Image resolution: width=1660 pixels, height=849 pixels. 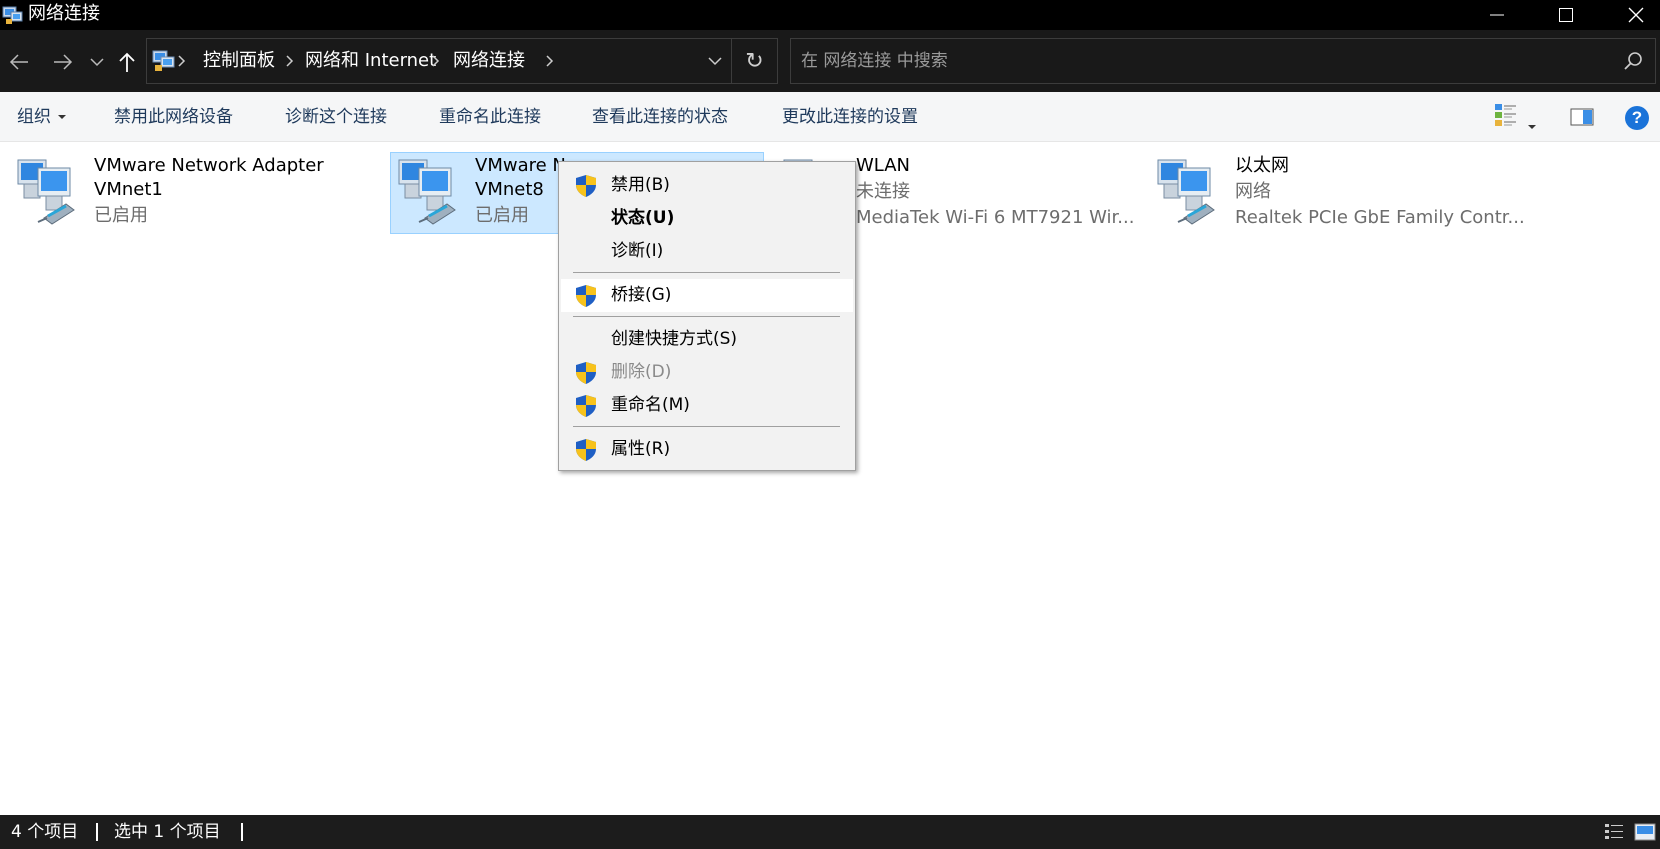 What do you see at coordinates (1633, 61) in the screenshot?
I see `search-icon` at bounding box center [1633, 61].